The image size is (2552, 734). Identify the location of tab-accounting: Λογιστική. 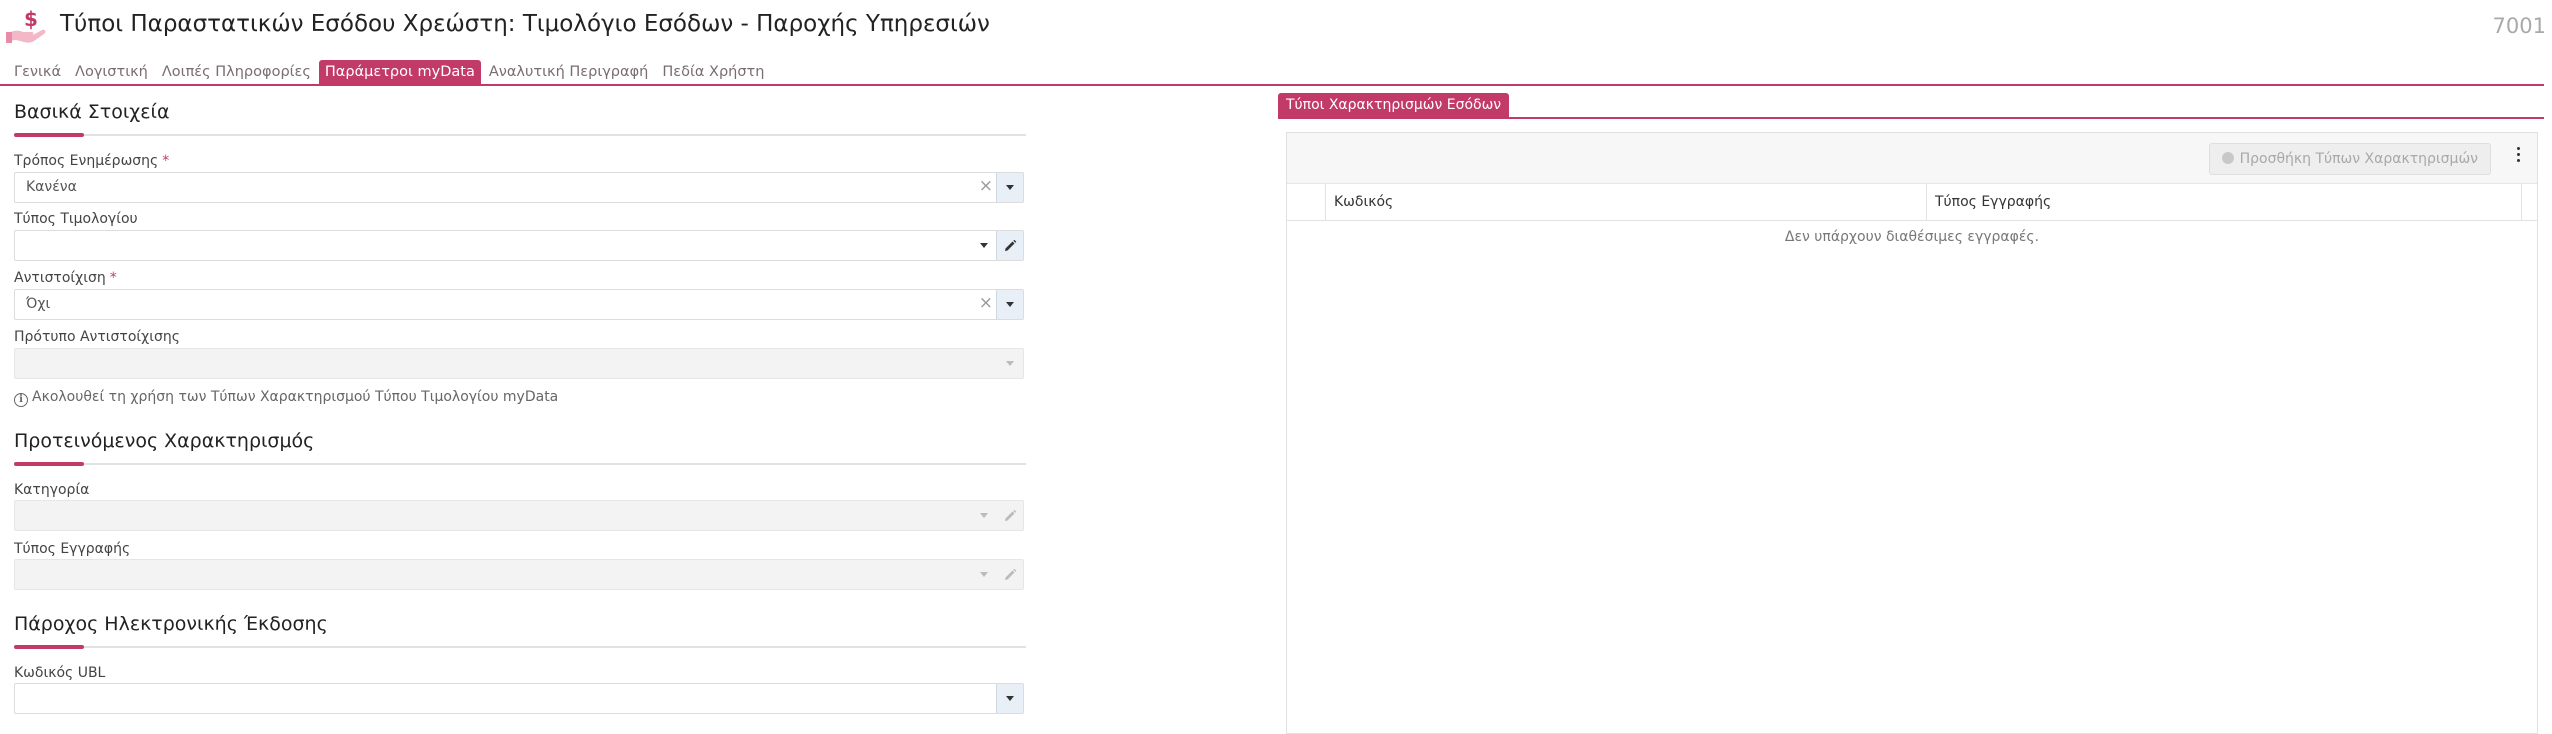
(111, 72).